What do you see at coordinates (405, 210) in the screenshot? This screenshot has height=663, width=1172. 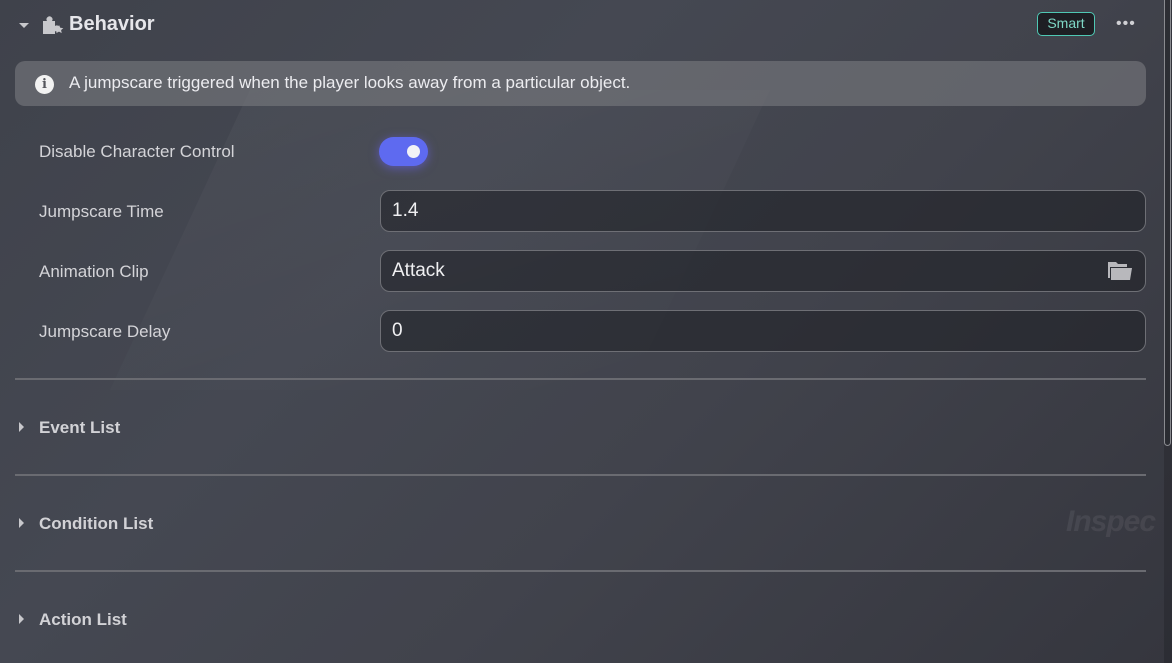 I see `jumpscare-time-value: 1.4` at bounding box center [405, 210].